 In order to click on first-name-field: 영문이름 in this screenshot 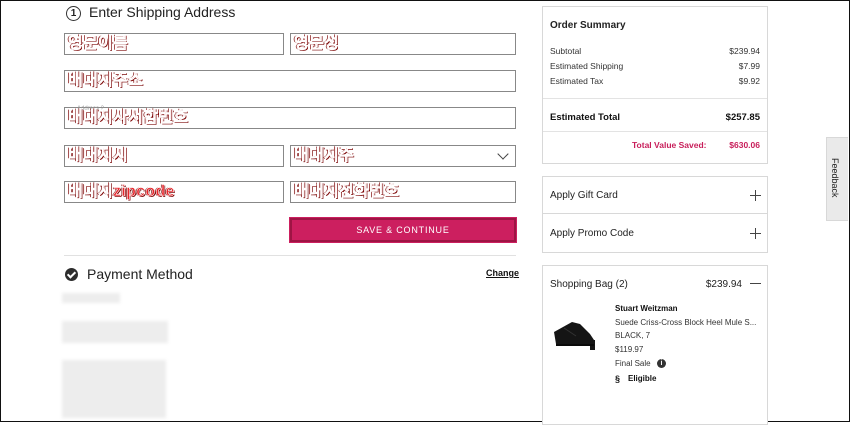, I will do `click(174, 44)`.